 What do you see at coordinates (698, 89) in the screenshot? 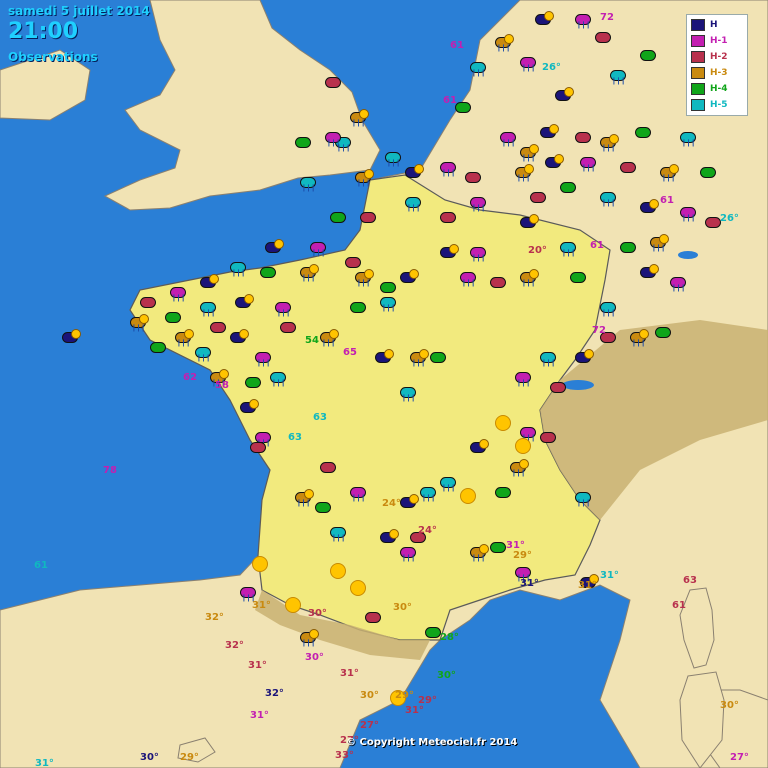
I see `legend-swatch` at bounding box center [698, 89].